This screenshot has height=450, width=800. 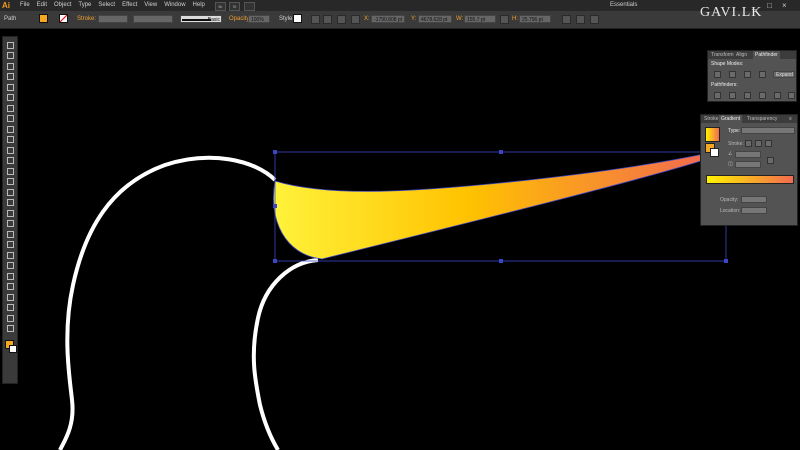 What do you see at coordinates (711, 119) in the screenshot?
I see `tab-stroke: Stroke` at bounding box center [711, 119].